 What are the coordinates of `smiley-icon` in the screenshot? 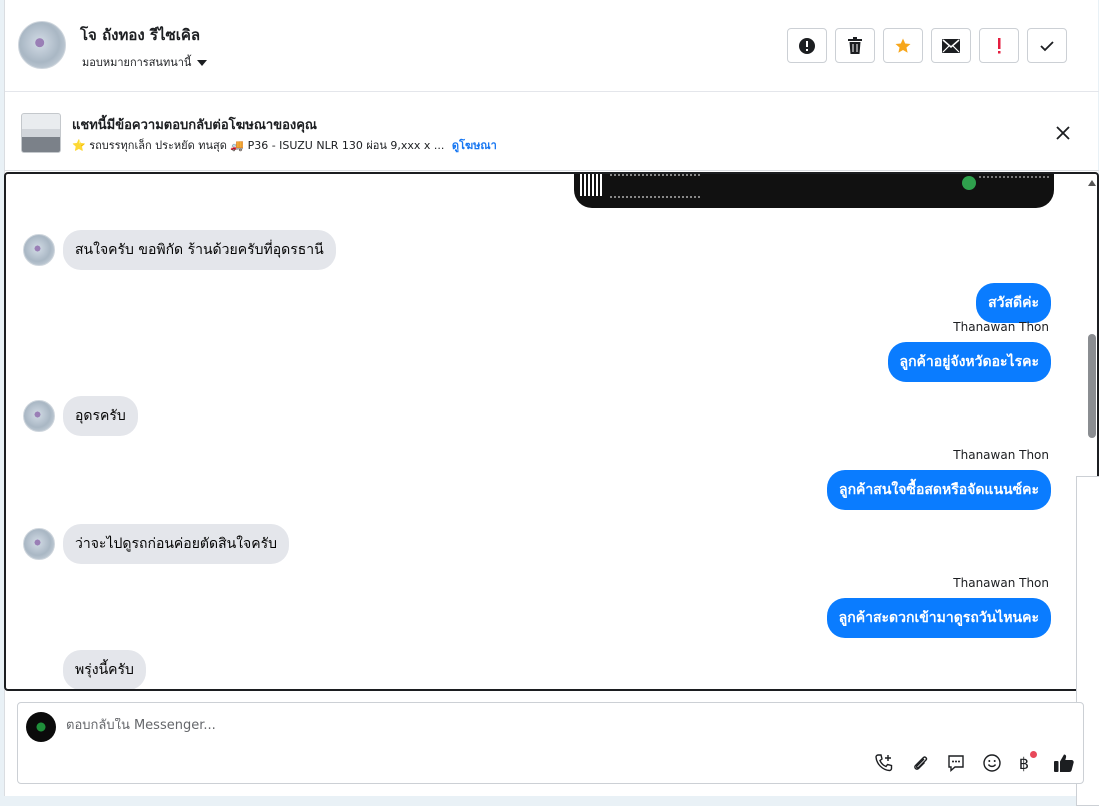 It's located at (992, 763).